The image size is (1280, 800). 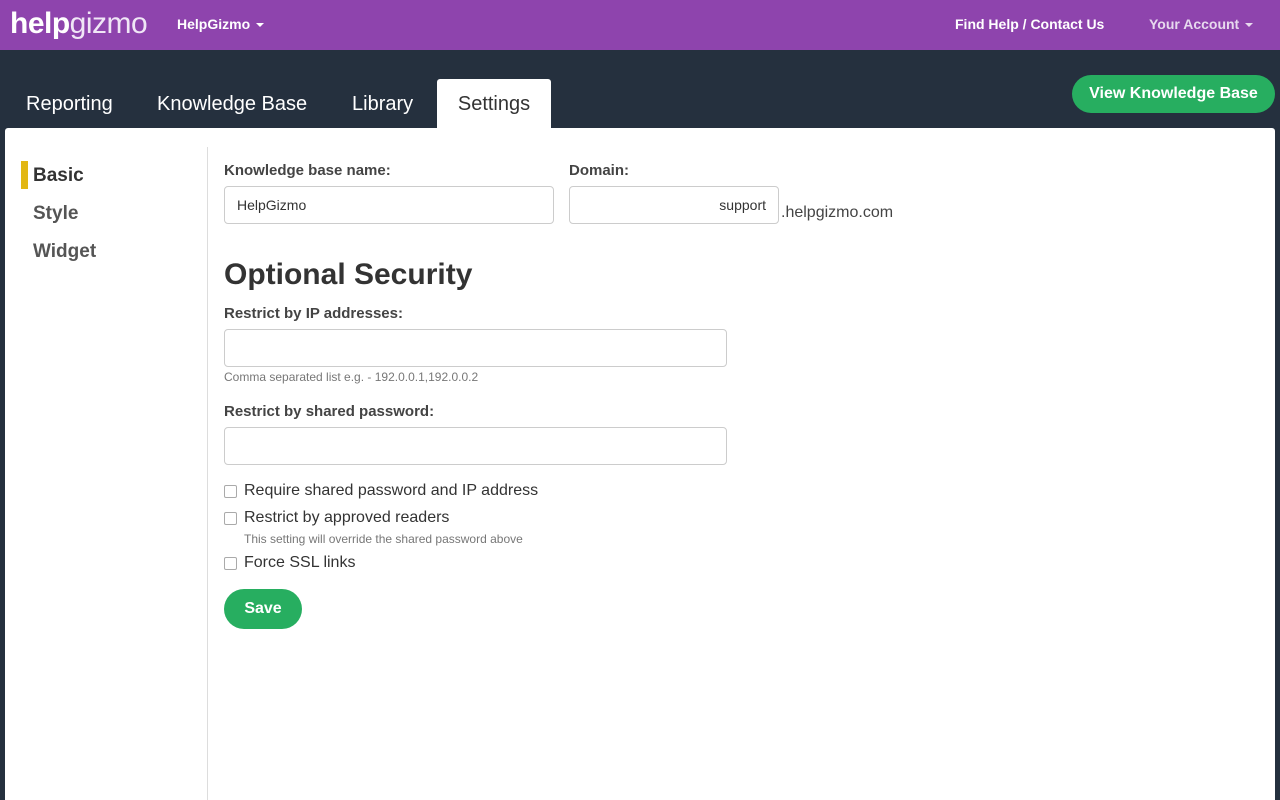 I want to click on tab-settings: Settings, so click(x=494, y=103).